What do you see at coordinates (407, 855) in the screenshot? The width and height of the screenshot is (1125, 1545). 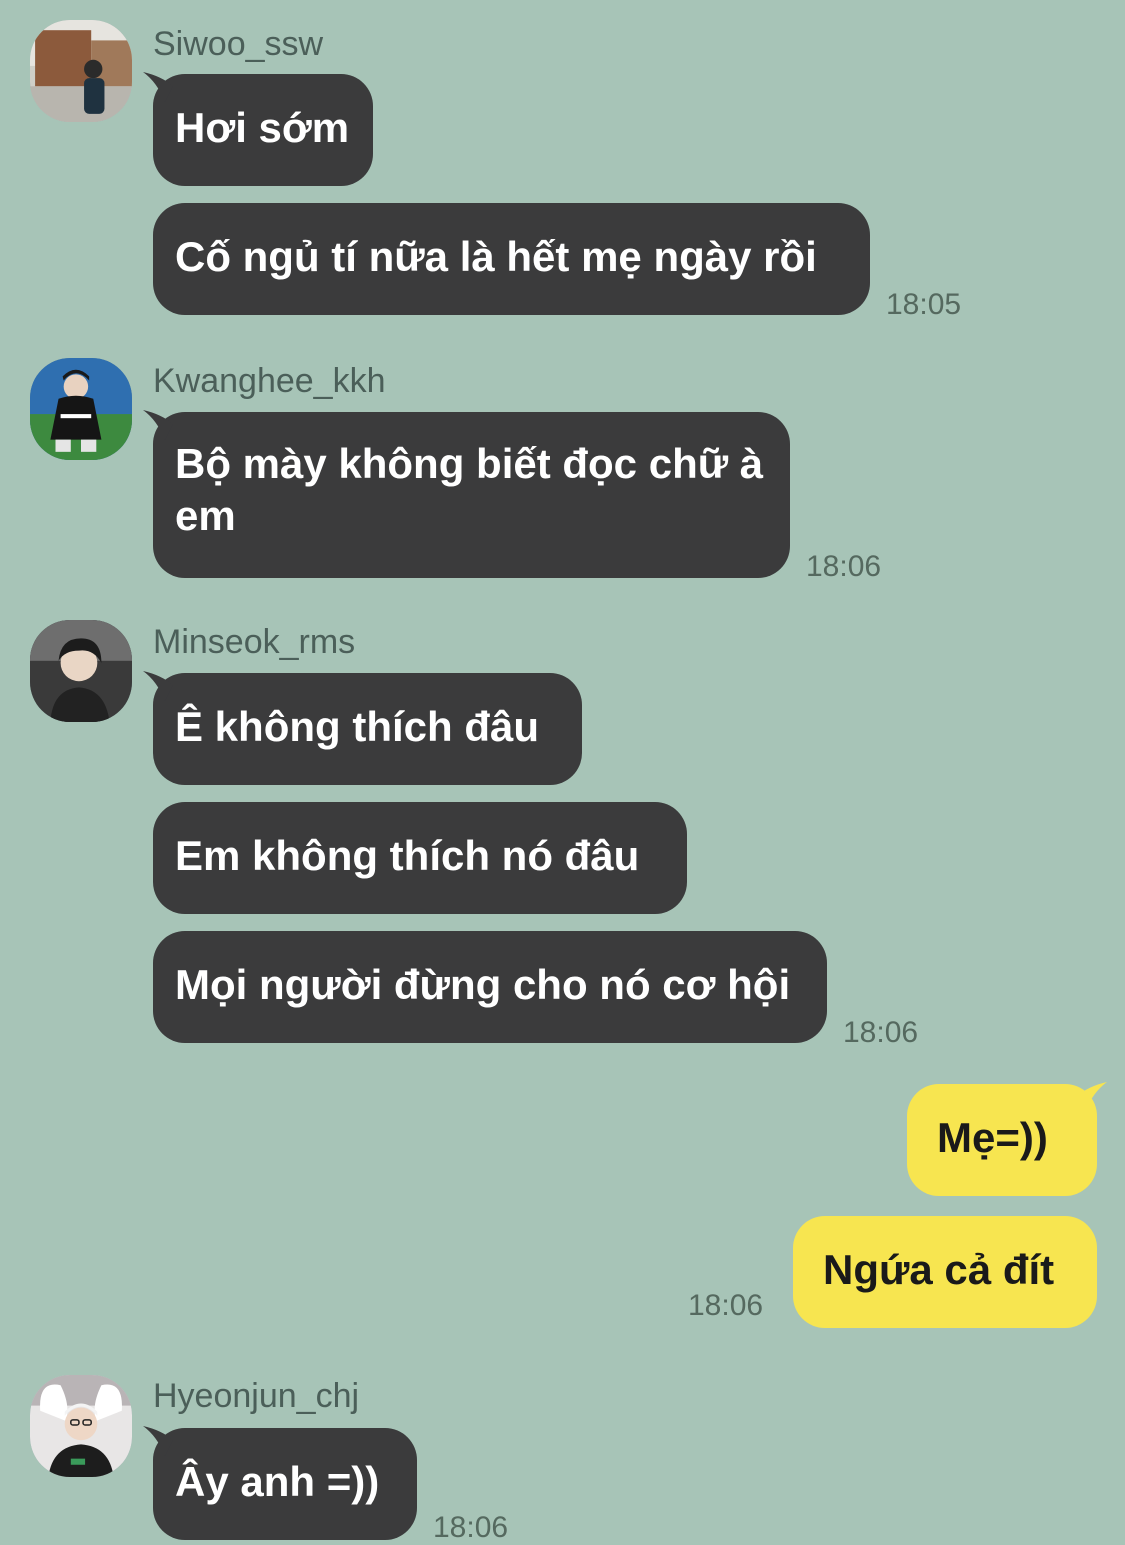 I see `message-text: Em không thích nó đâu` at bounding box center [407, 855].